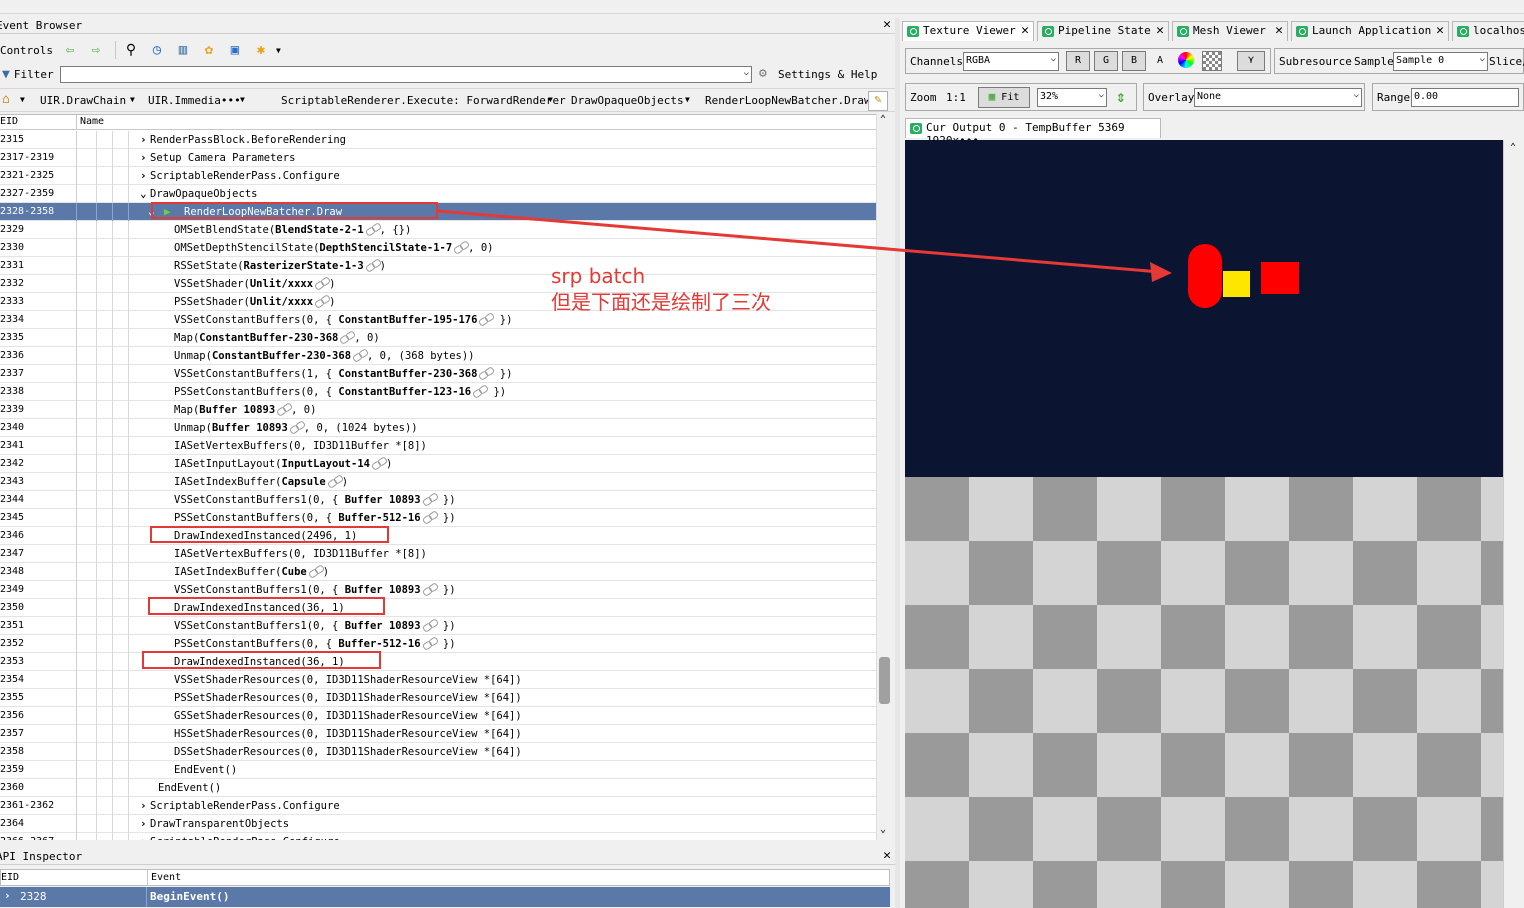 The height and width of the screenshot is (908, 1524). What do you see at coordinates (799, 241) in the screenshot?
I see `annotation-arrow-line` at bounding box center [799, 241].